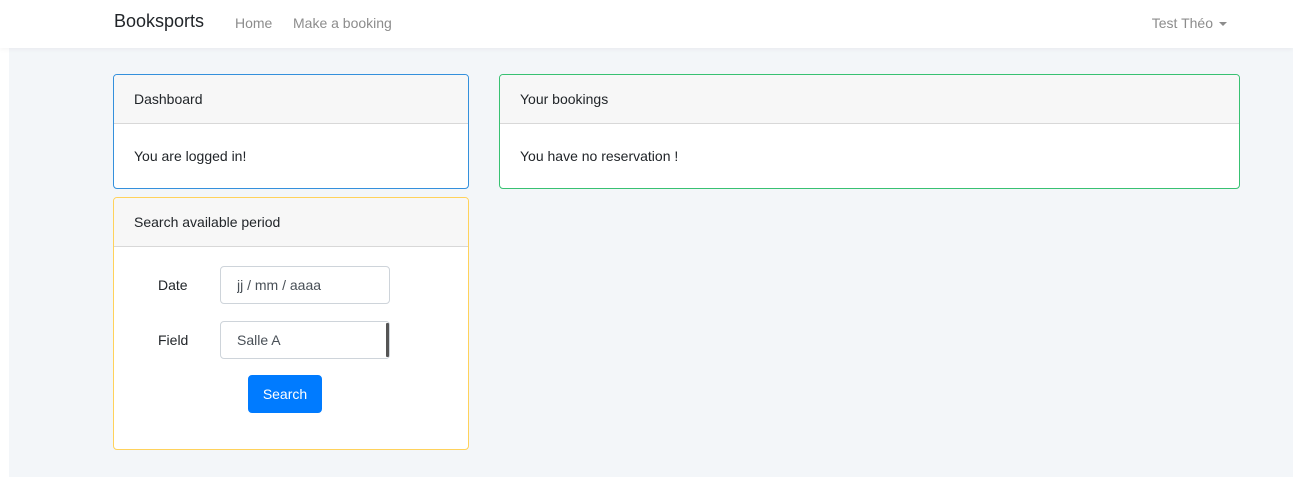 The height and width of the screenshot is (477, 1293). What do you see at coordinates (291, 131) in the screenshot?
I see `dashboard-card: Dashboard You are logged in!` at bounding box center [291, 131].